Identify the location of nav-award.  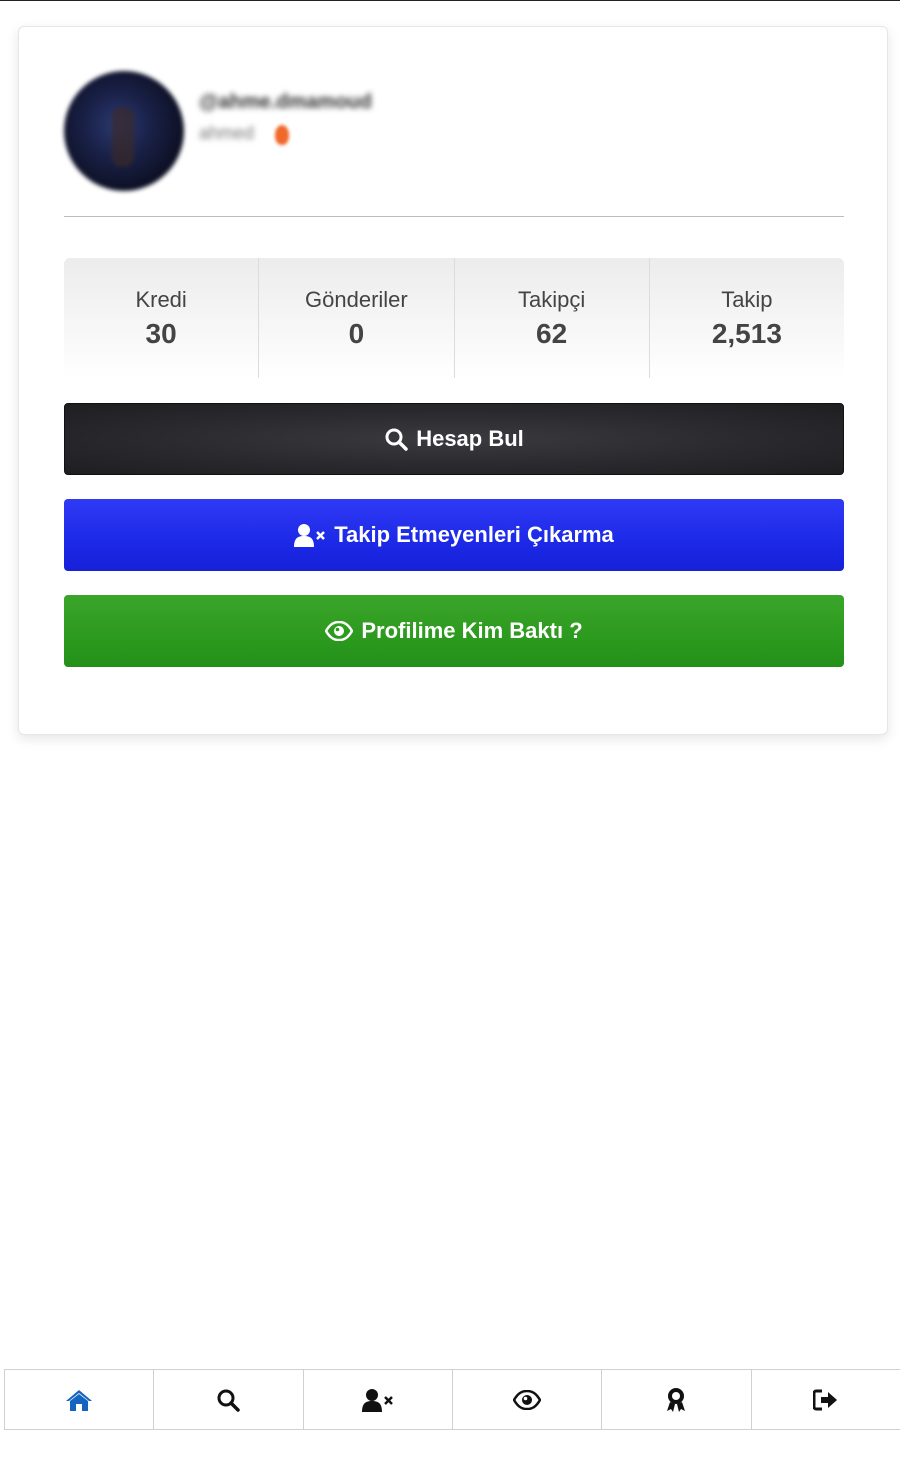
(677, 1399).